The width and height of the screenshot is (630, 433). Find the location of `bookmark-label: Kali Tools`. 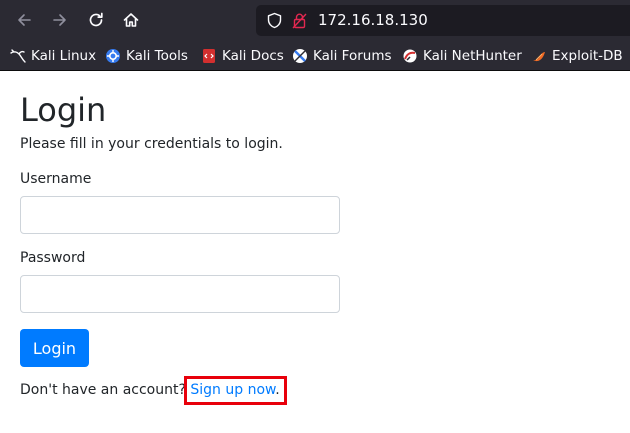

bookmark-label: Kali Tools is located at coordinates (157, 56).